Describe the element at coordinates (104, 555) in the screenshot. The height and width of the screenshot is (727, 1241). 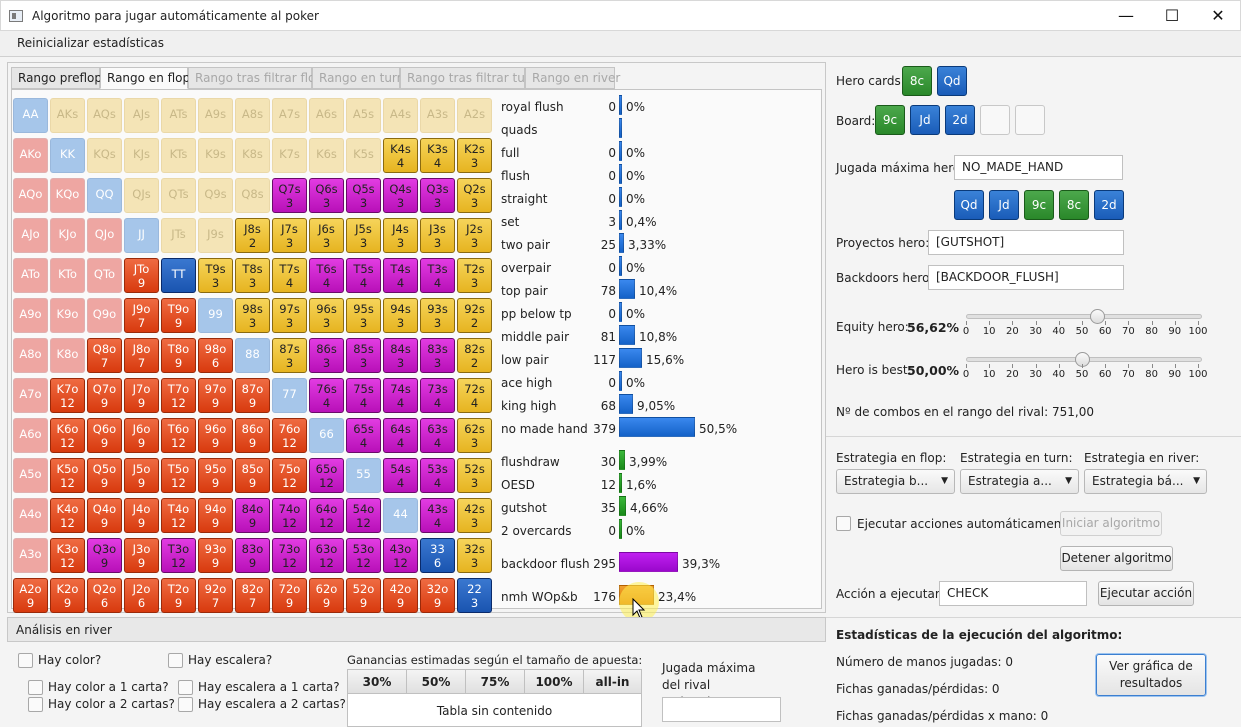
I see `hand-cell-Q3o: Q3o 9` at that location.